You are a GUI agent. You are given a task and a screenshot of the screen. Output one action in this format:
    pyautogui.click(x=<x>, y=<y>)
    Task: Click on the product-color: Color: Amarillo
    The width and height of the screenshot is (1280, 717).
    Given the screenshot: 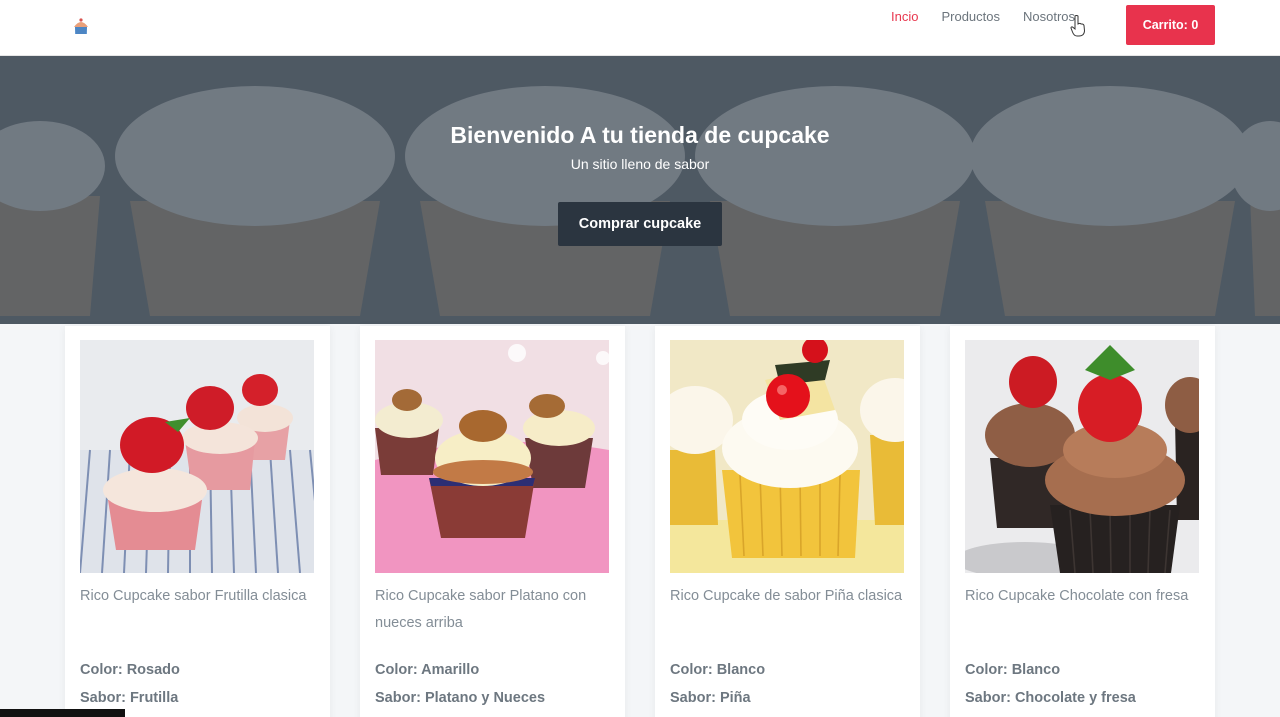 What is the action you would take?
    pyautogui.click(x=427, y=670)
    